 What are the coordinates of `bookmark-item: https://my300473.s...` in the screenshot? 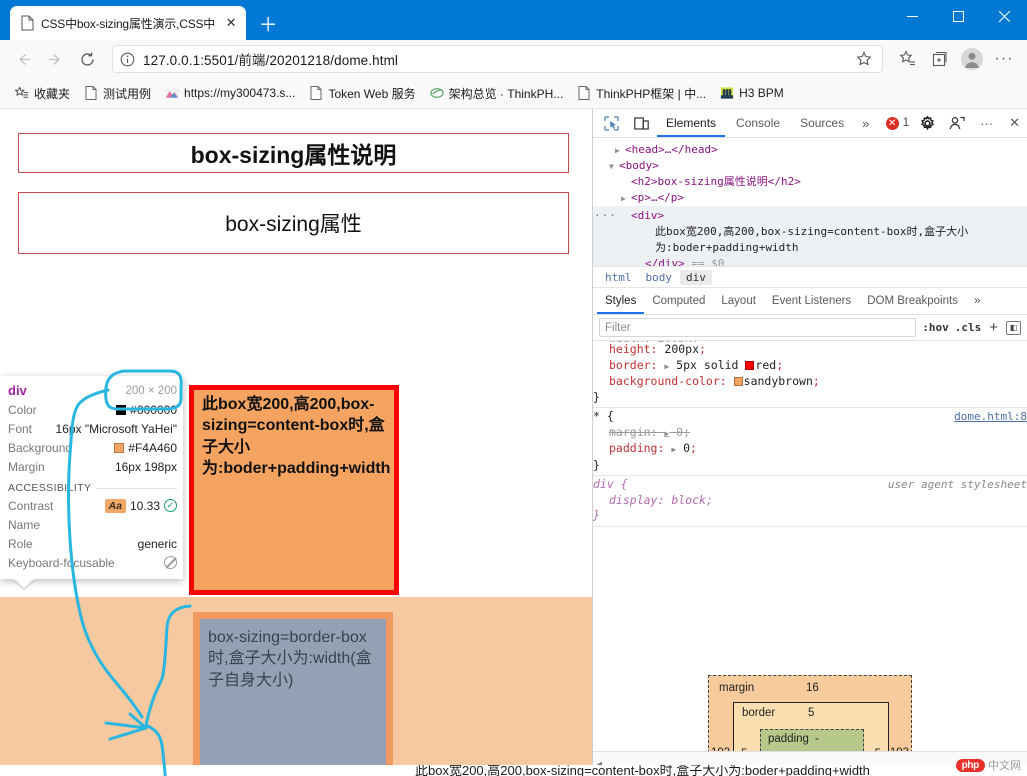 It's located at (230, 93).